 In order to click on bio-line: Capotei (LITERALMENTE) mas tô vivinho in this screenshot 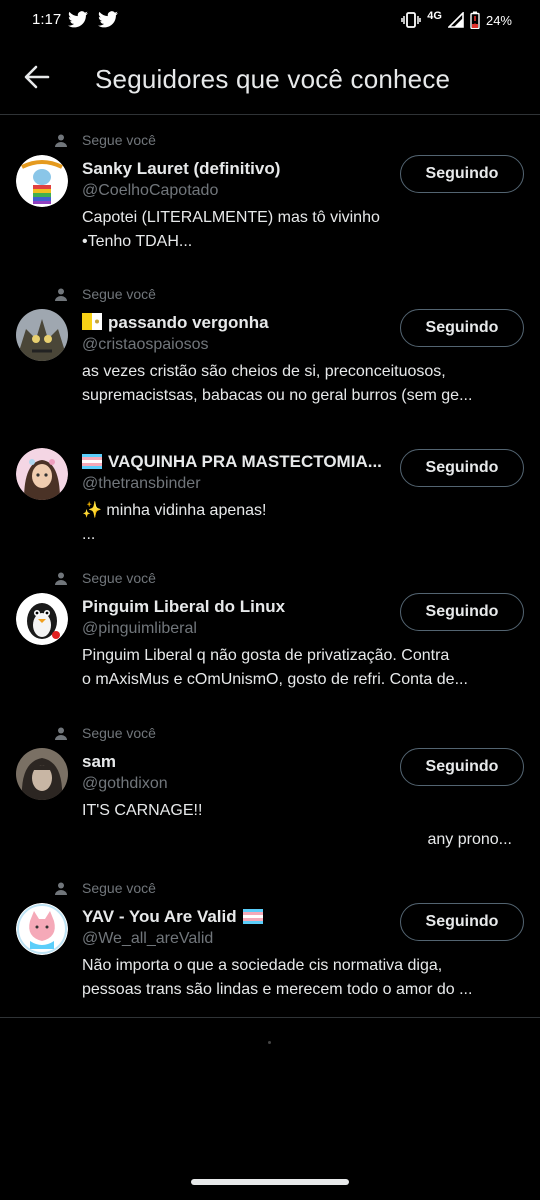, I will do `click(231, 217)`.